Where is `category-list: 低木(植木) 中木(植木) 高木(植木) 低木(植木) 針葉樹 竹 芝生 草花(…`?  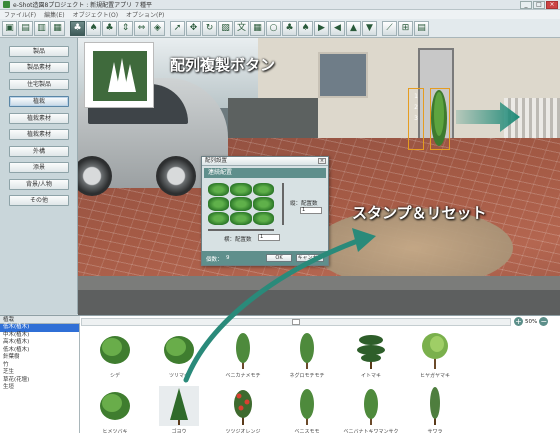 category-list: 低木(植木) 中木(植木) 高木(植木) 低木(植木) 針葉樹 竹 芝生 草花(… is located at coordinates (40, 378).